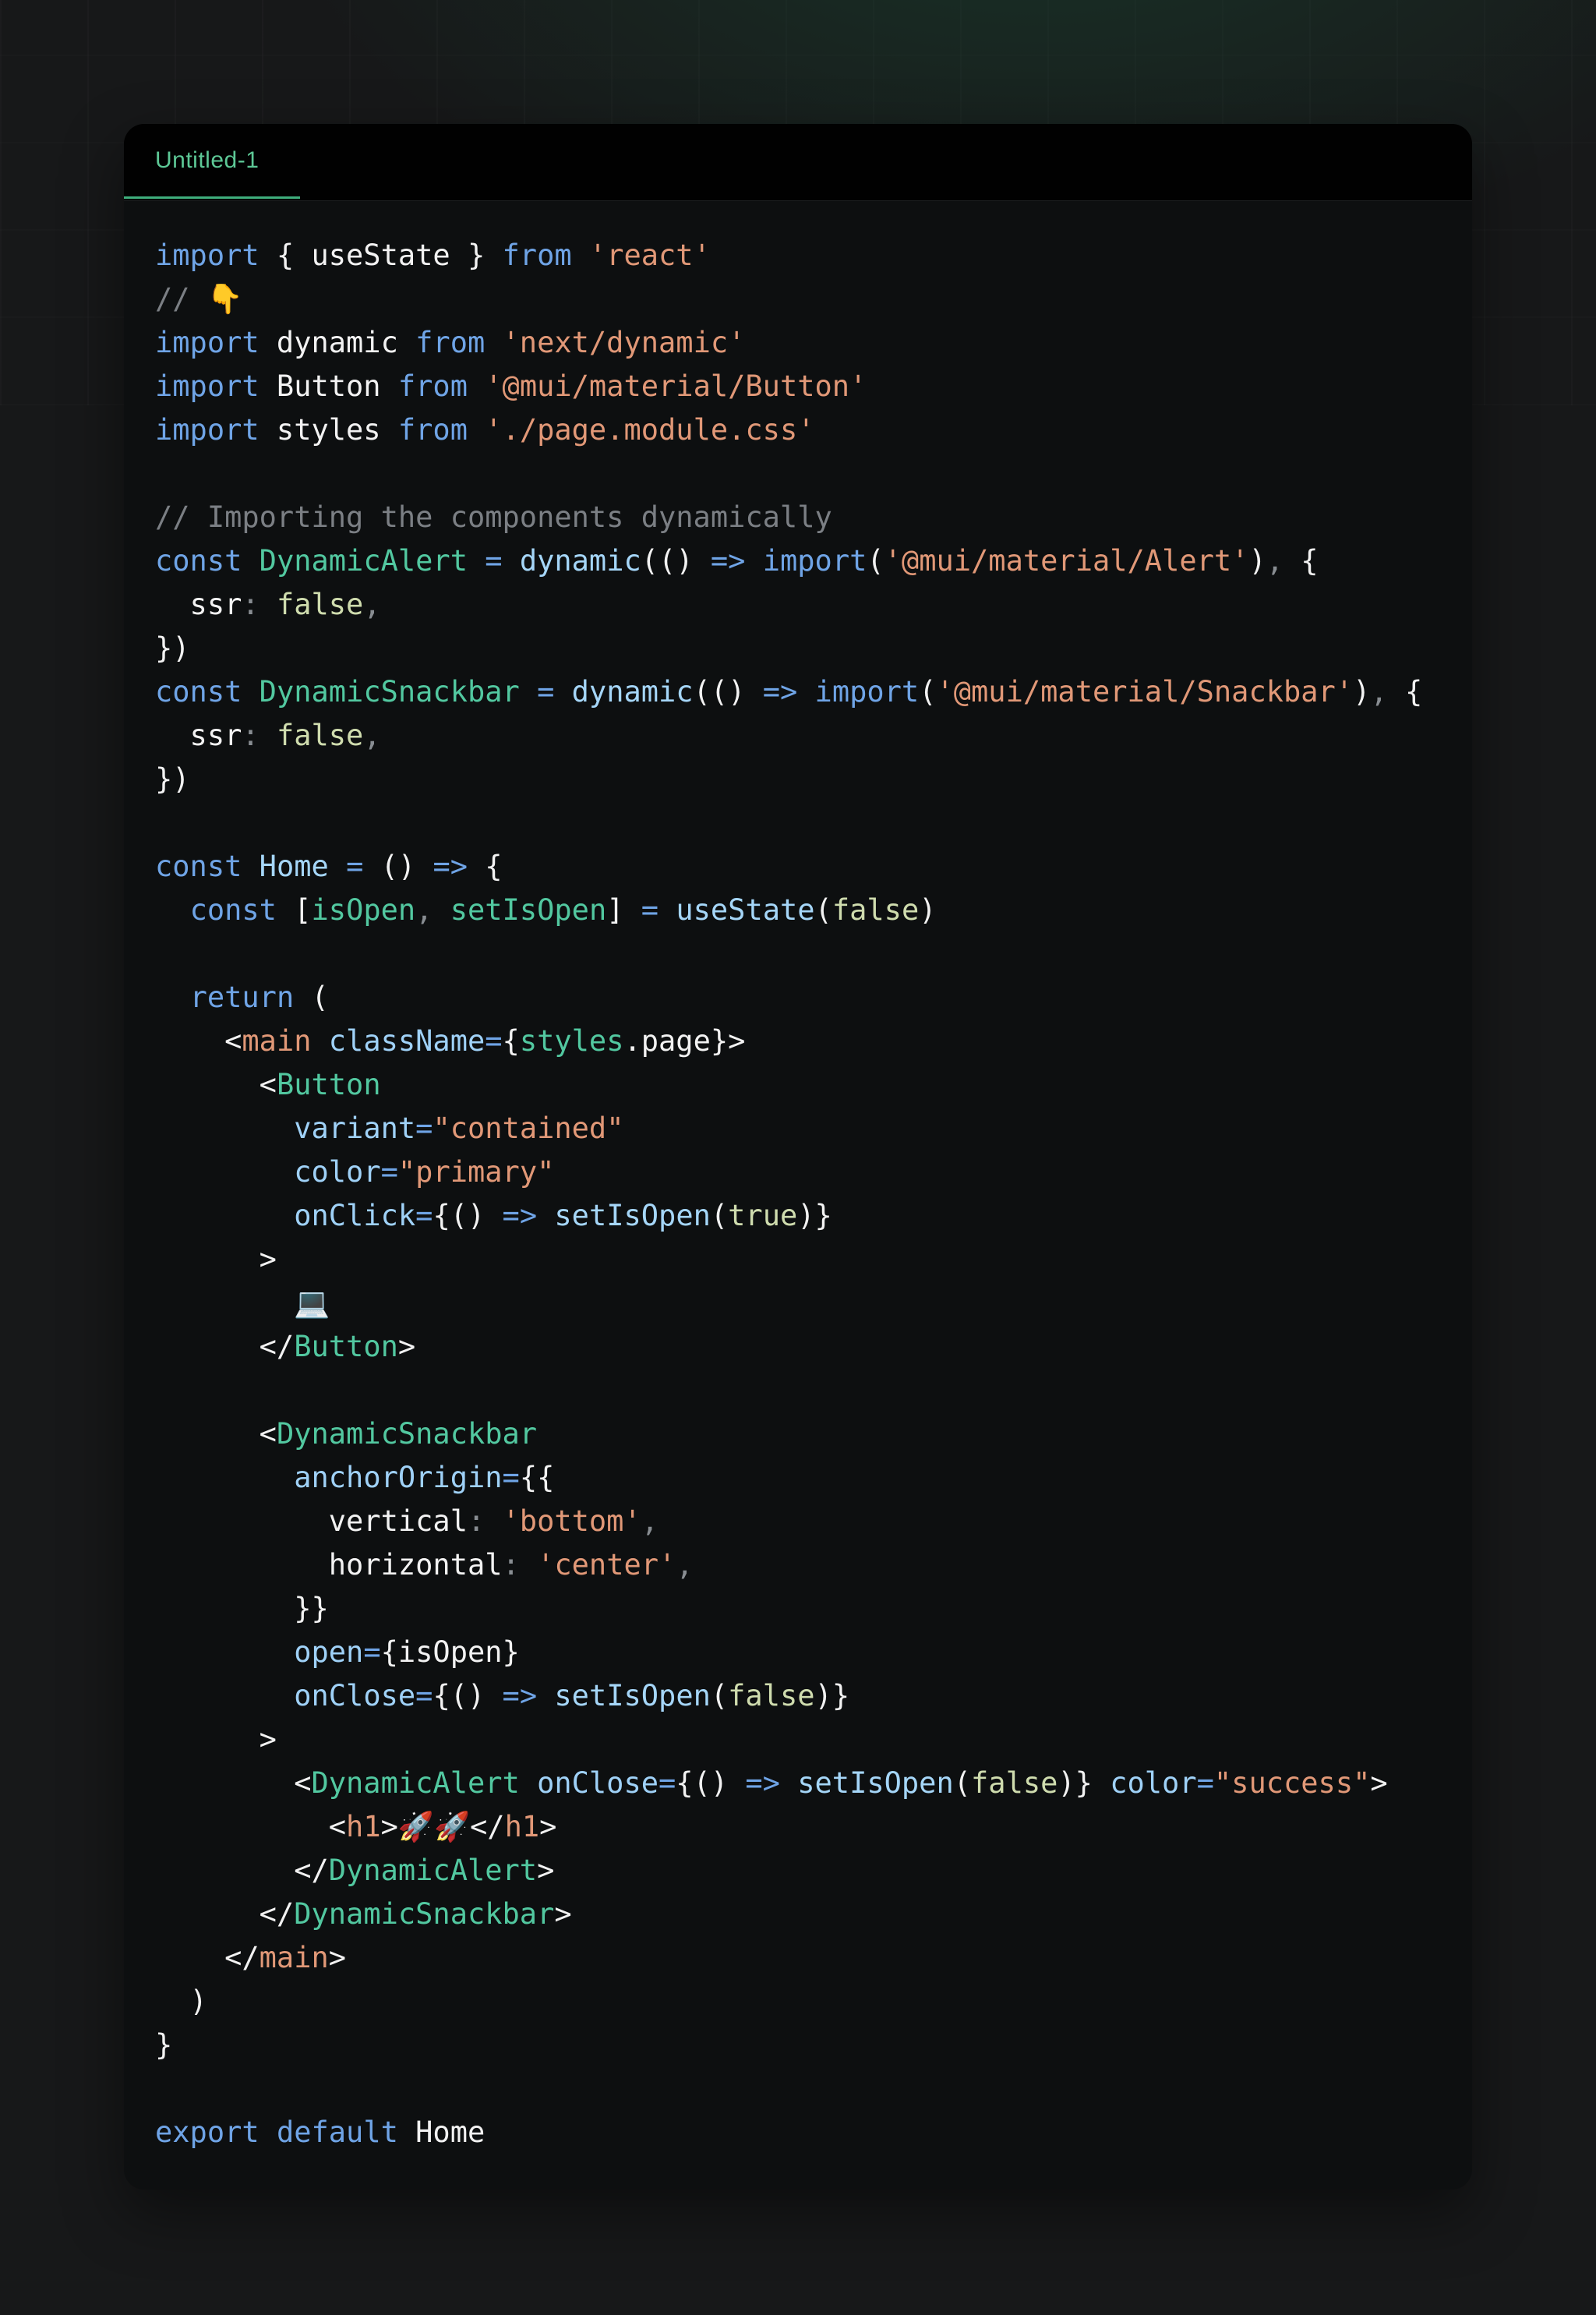 This screenshot has height=2315, width=1596. What do you see at coordinates (398, 1477) in the screenshot?
I see `code-attribute: anchorOrigin` at bounding box center [398, 1477].